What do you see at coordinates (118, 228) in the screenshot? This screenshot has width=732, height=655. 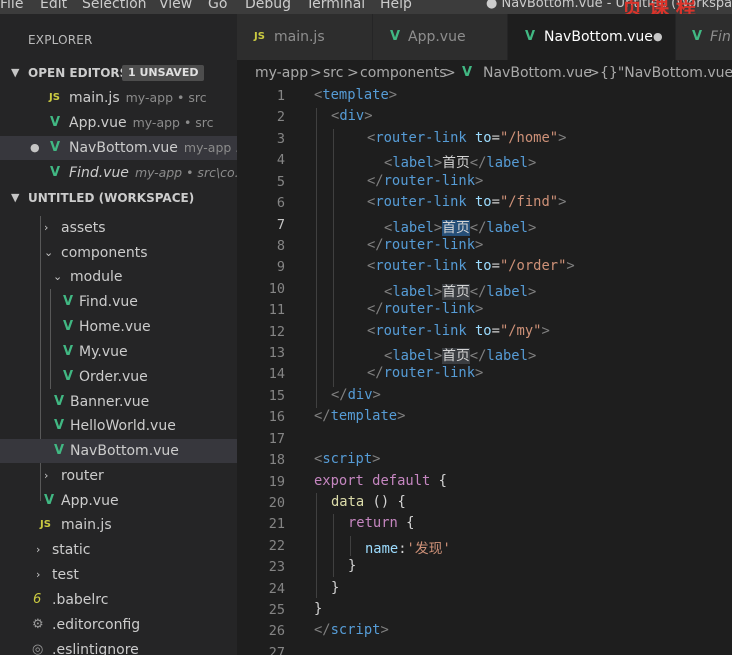 I see `tree-folder: › assets` at bounding box center [118, 228].